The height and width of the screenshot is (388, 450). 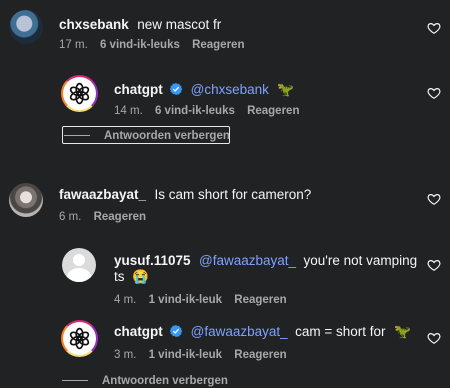 I want to click on mention-link: @chxsebank, so click(x=230, y=89).